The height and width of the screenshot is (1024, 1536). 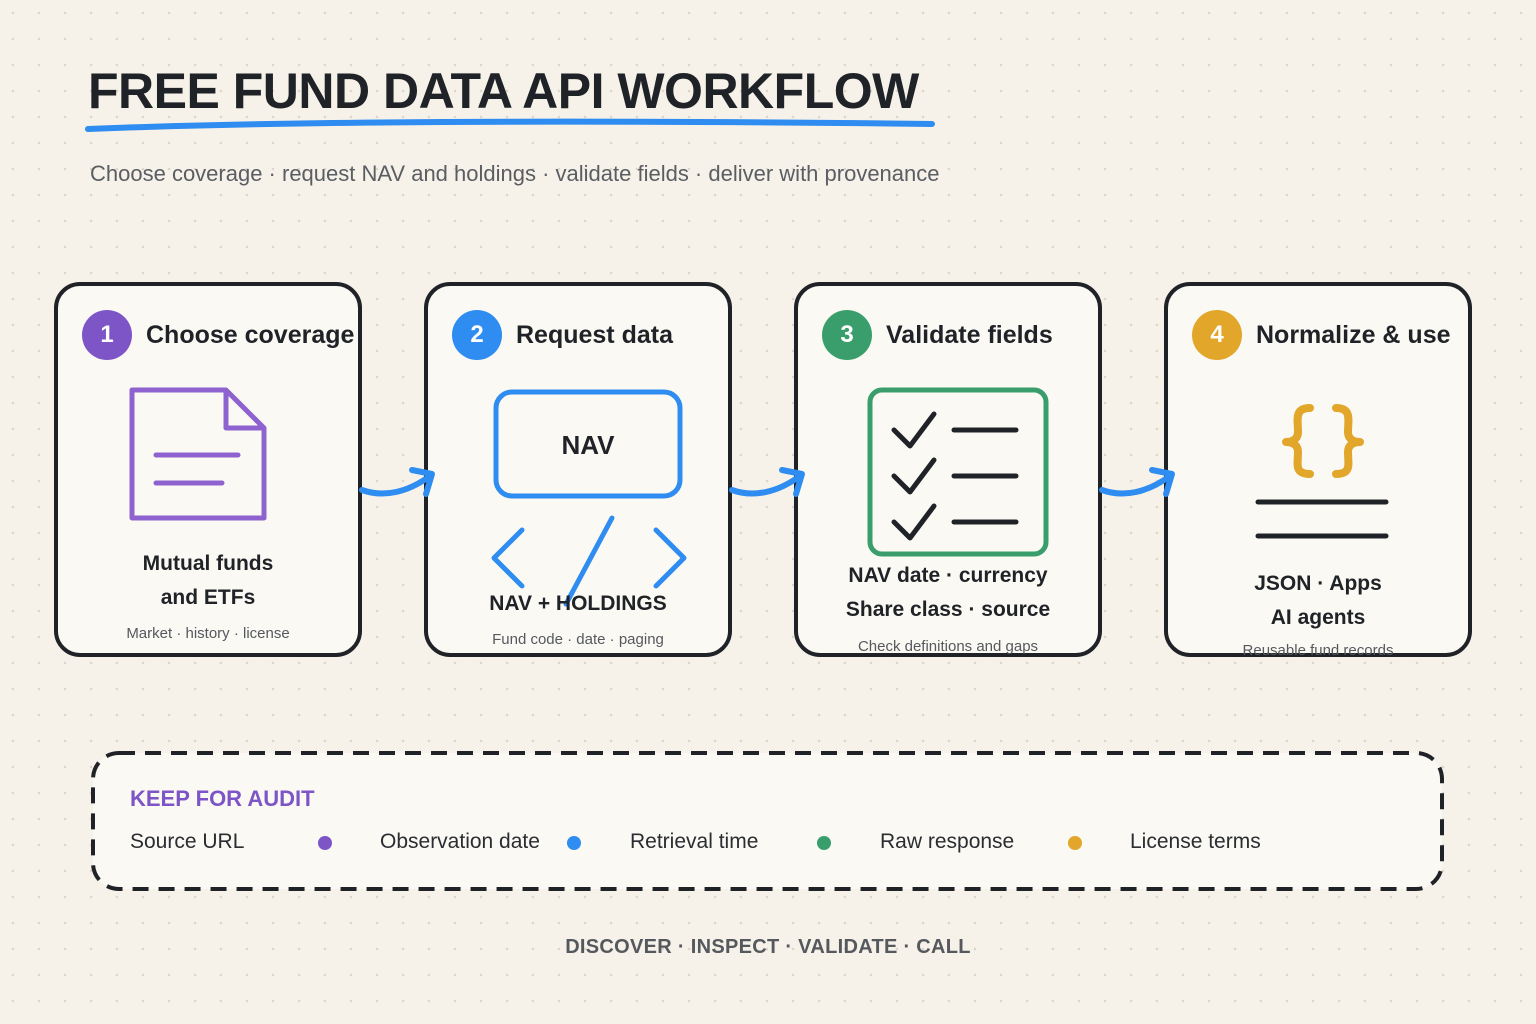 I want to click on audit-item-observation-date: Observation date, so click(x=460, y=841).